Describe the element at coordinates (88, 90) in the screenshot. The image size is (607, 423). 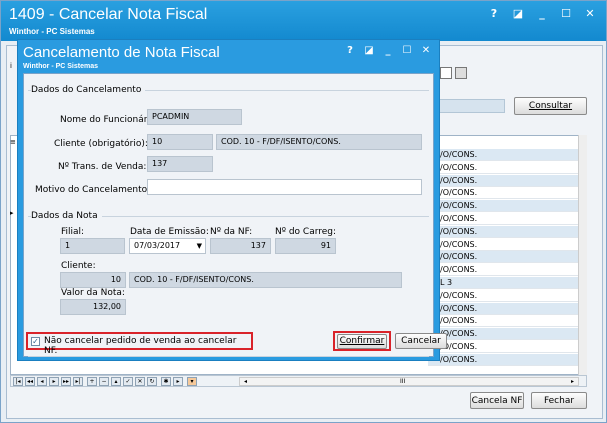
I see `group-title-cancelamento: Dados do Cancelamento` at that location.